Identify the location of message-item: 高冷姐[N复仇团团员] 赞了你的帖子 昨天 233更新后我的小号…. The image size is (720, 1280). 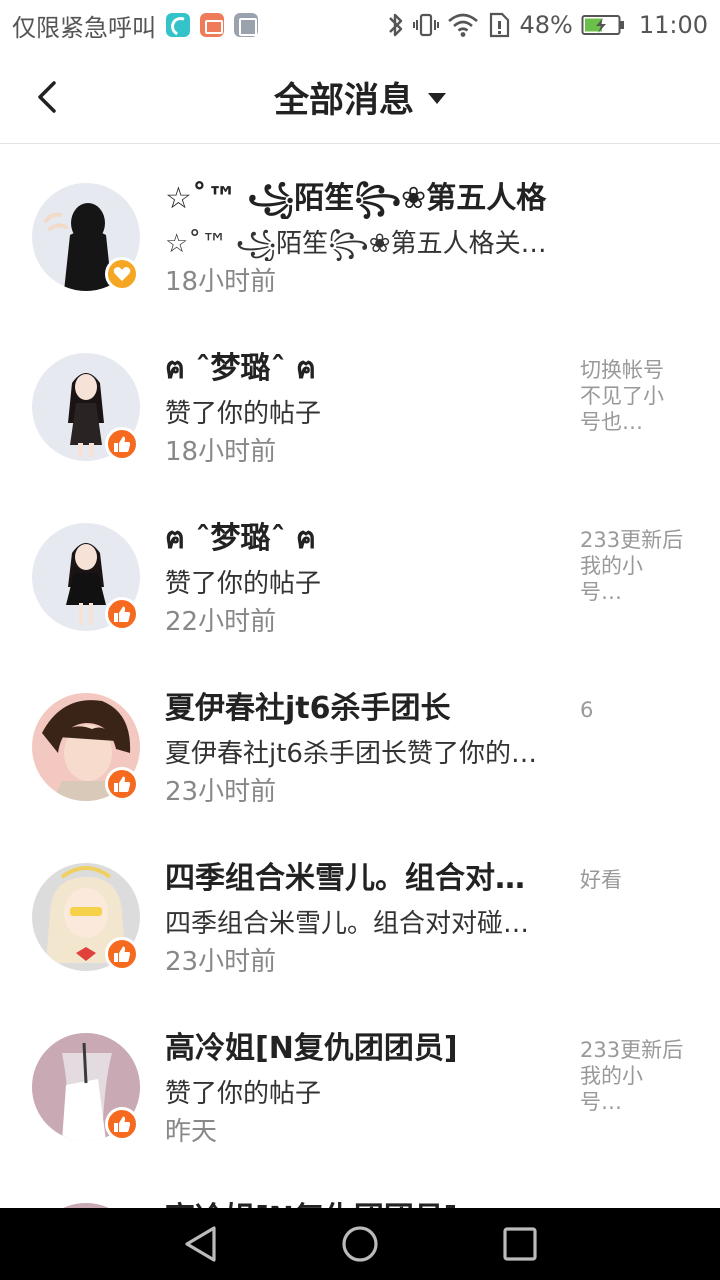
(360, 1080).